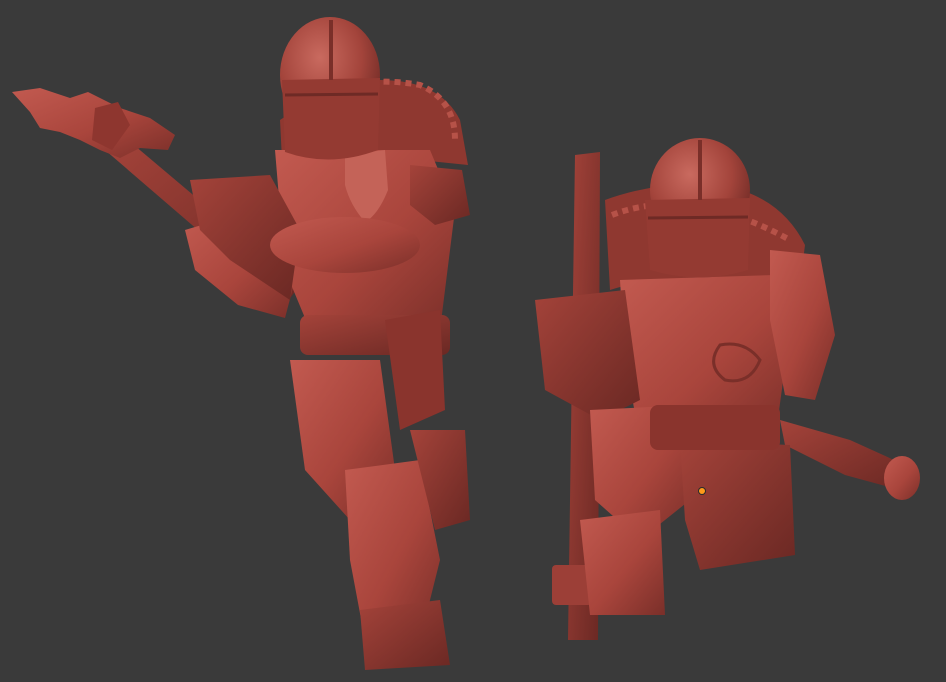  What do you see at coordinates (93, 123) in the screenshot?
I see `double-headed-axe-icon` at bounding box center [93, 123].